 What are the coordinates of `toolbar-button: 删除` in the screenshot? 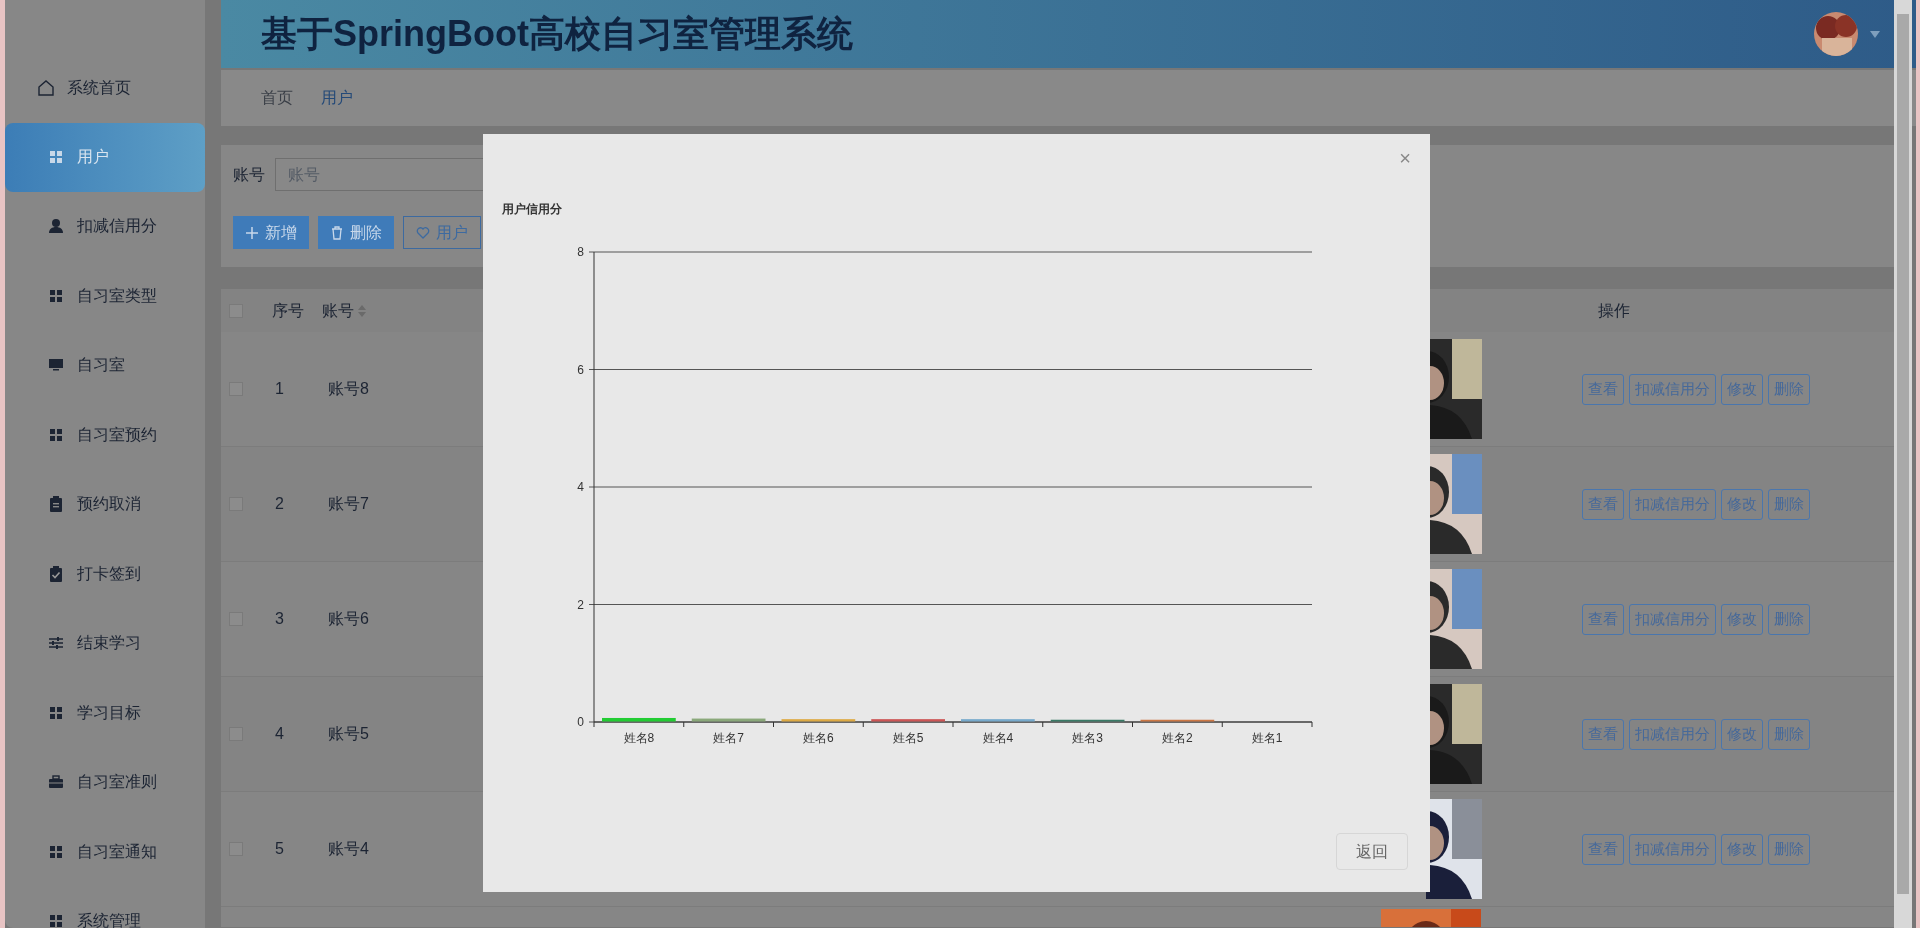 It's located at (356, 232).